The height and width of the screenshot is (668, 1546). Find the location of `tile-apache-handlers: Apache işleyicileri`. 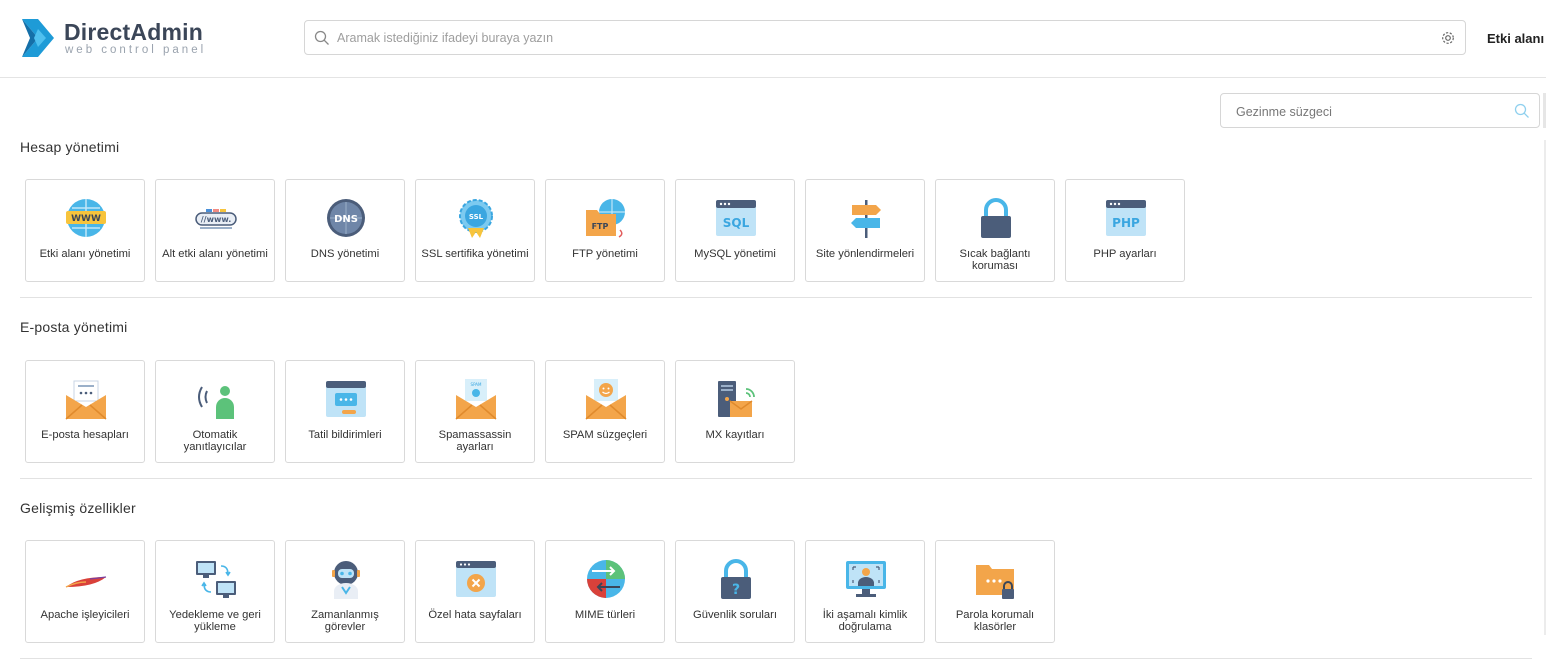

tile-apache-handlers: Apache işleyicileri is located at coordinates (85, 591).